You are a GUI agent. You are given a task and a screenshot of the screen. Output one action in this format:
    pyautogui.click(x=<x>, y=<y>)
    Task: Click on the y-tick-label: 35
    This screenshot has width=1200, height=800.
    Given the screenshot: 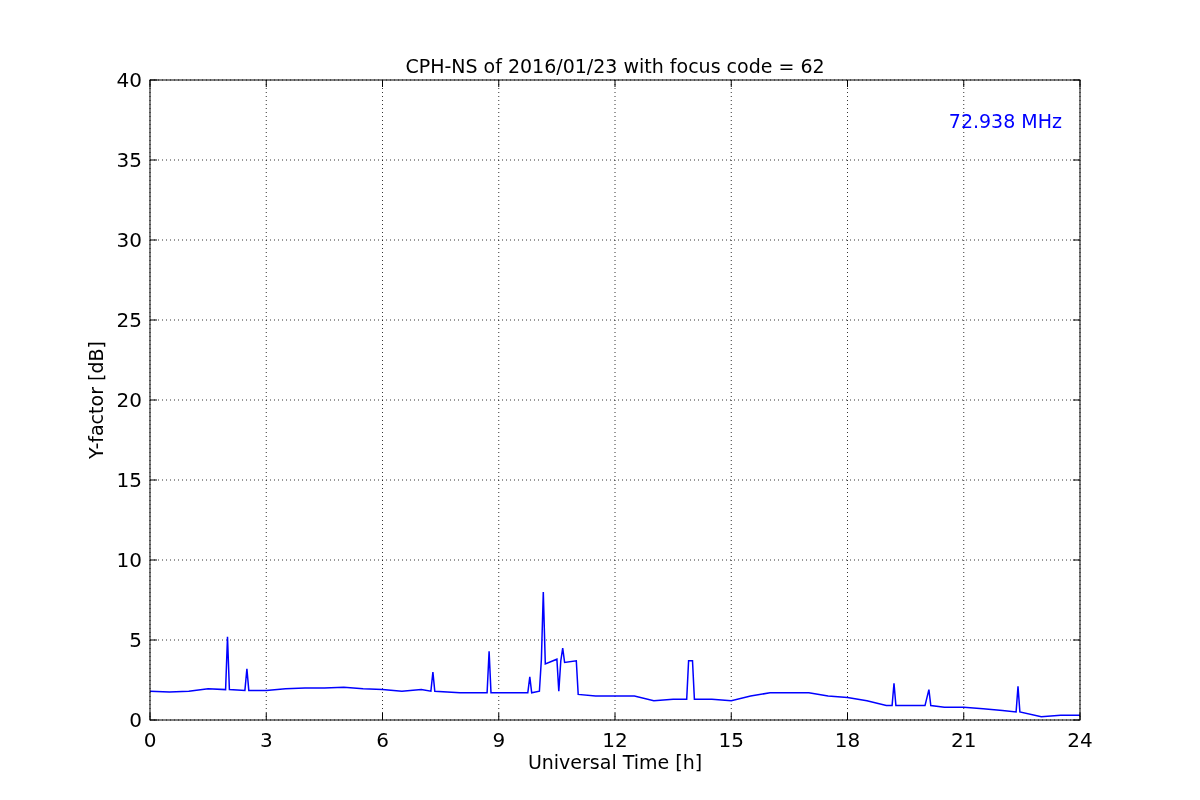 What is the action you would take?
    pyautogui.click(x=129, y=160)
    